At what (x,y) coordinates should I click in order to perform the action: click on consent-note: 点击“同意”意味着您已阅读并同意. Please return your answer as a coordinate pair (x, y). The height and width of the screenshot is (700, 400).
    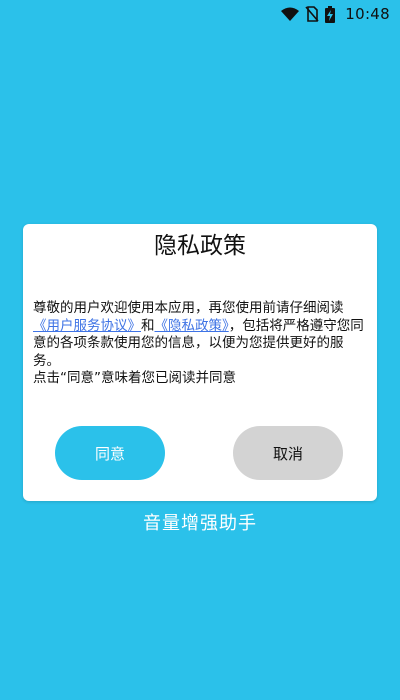
    Looking at the image, I should click on (134, 378).